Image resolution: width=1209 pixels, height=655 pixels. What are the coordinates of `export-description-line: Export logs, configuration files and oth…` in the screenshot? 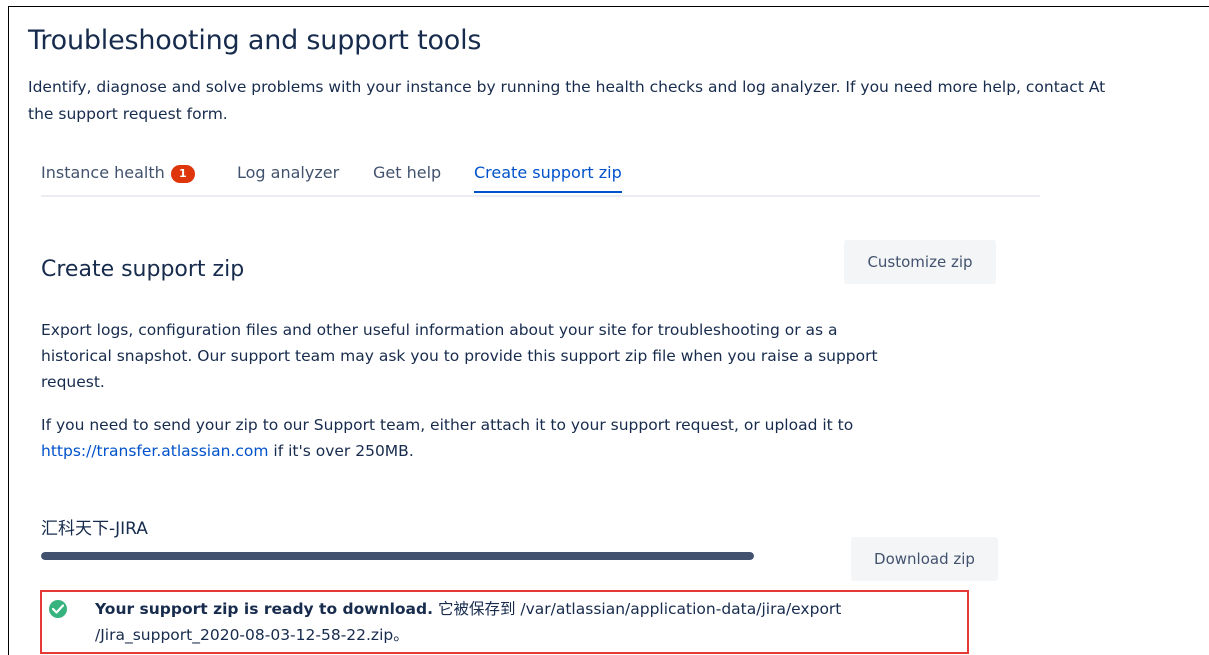 It's located at (439, 330).